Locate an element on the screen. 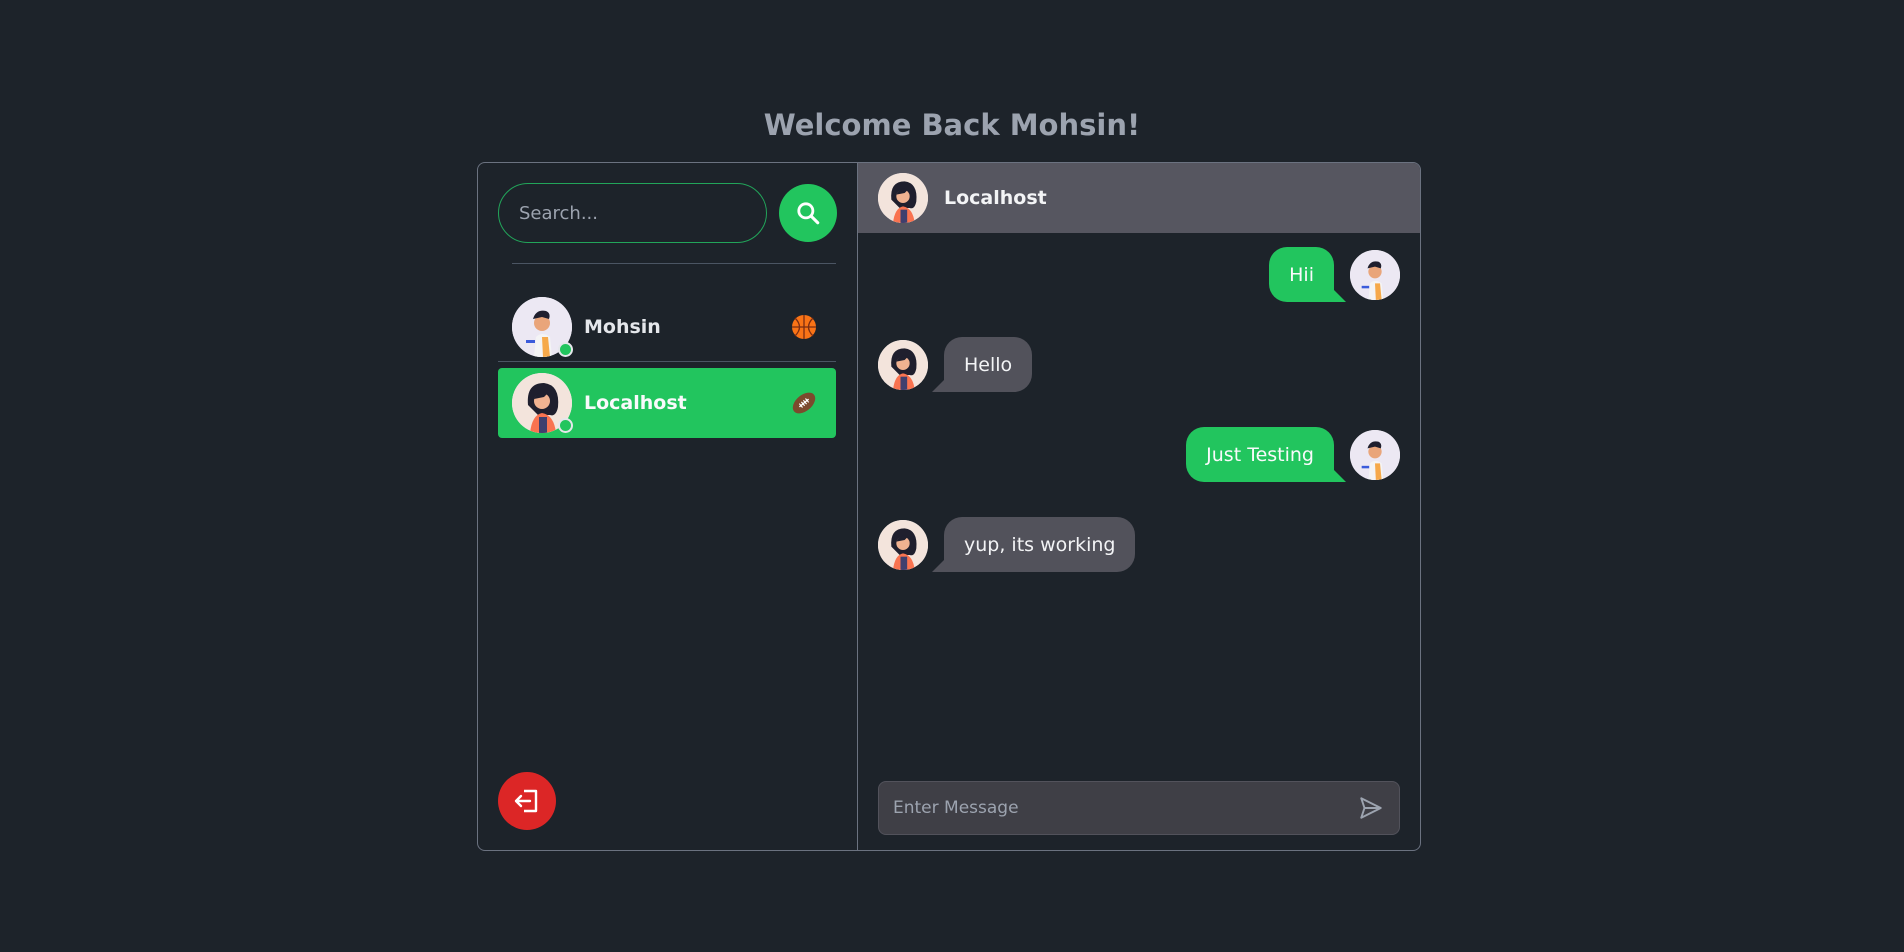 This screenshot has height=952, width=1904. basketball-icon is located at coordinates (804, 327).